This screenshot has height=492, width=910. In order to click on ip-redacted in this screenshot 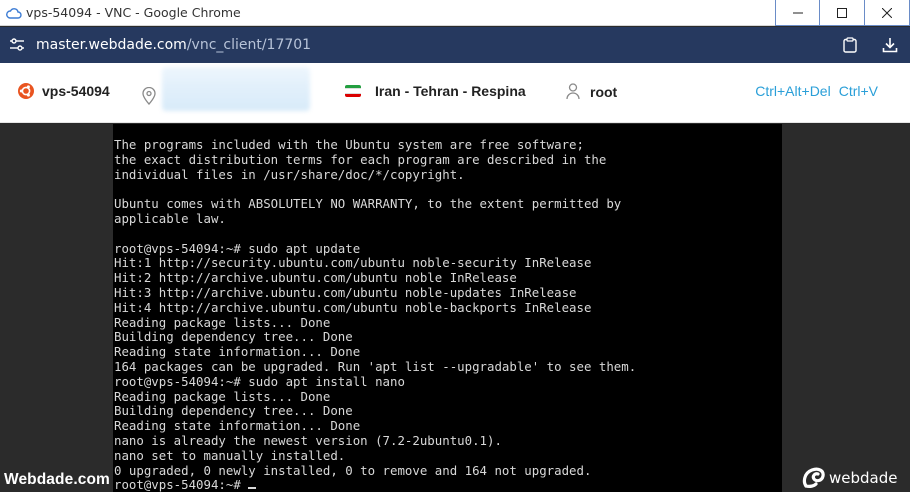, I will do `click(236, 89)`.